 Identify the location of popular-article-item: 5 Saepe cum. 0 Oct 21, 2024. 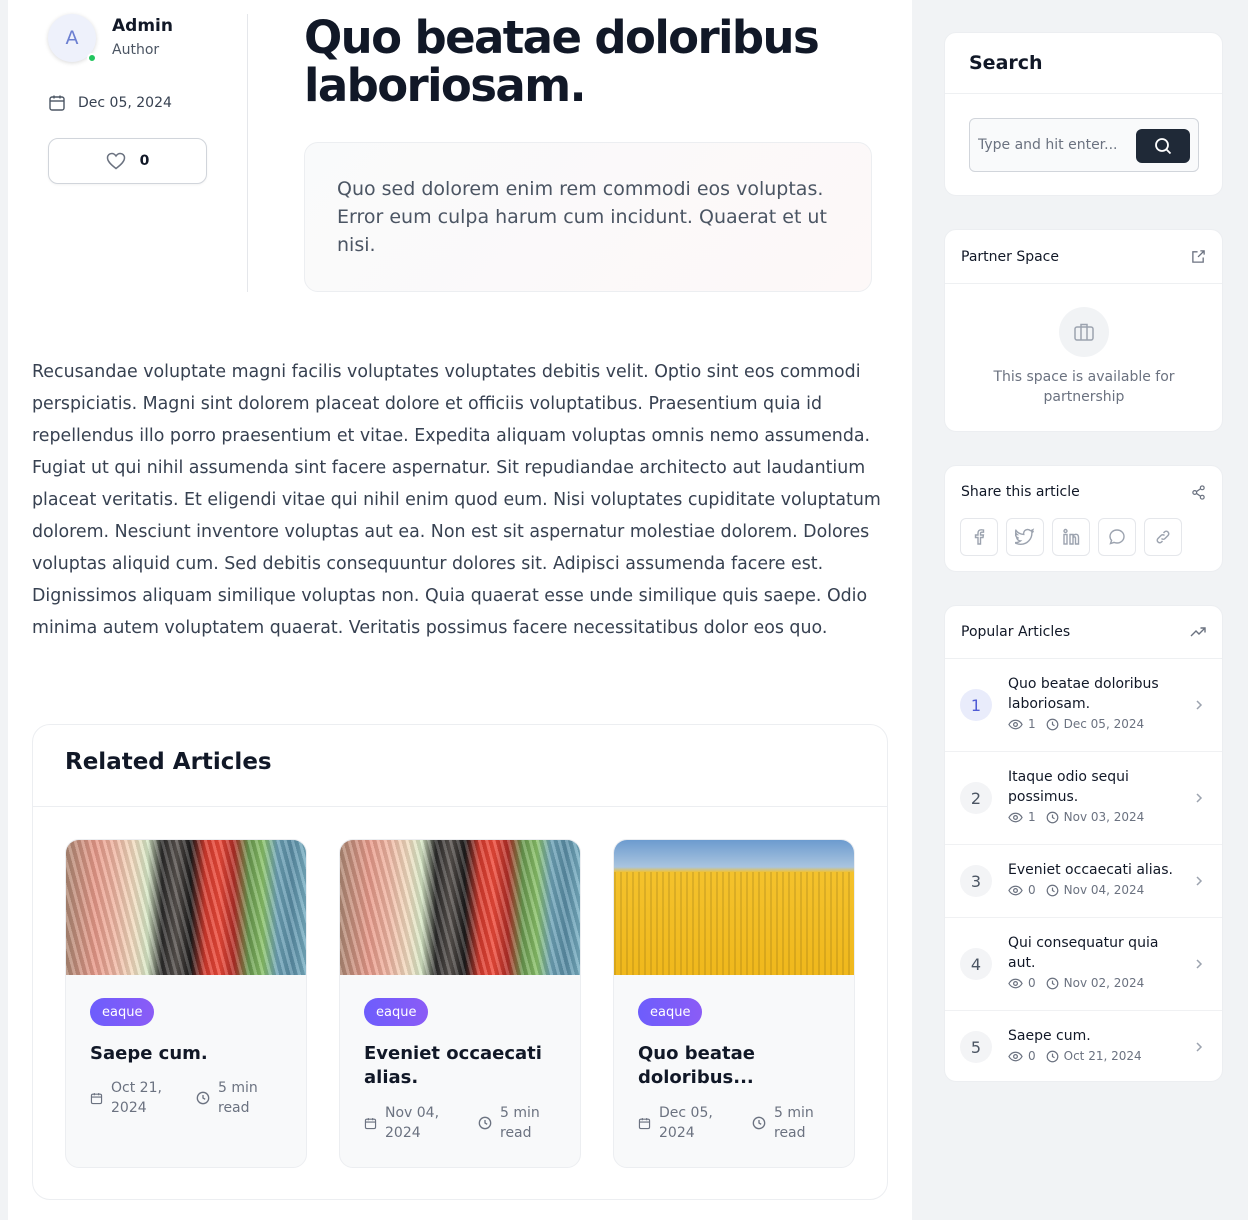
(1083, 1046).